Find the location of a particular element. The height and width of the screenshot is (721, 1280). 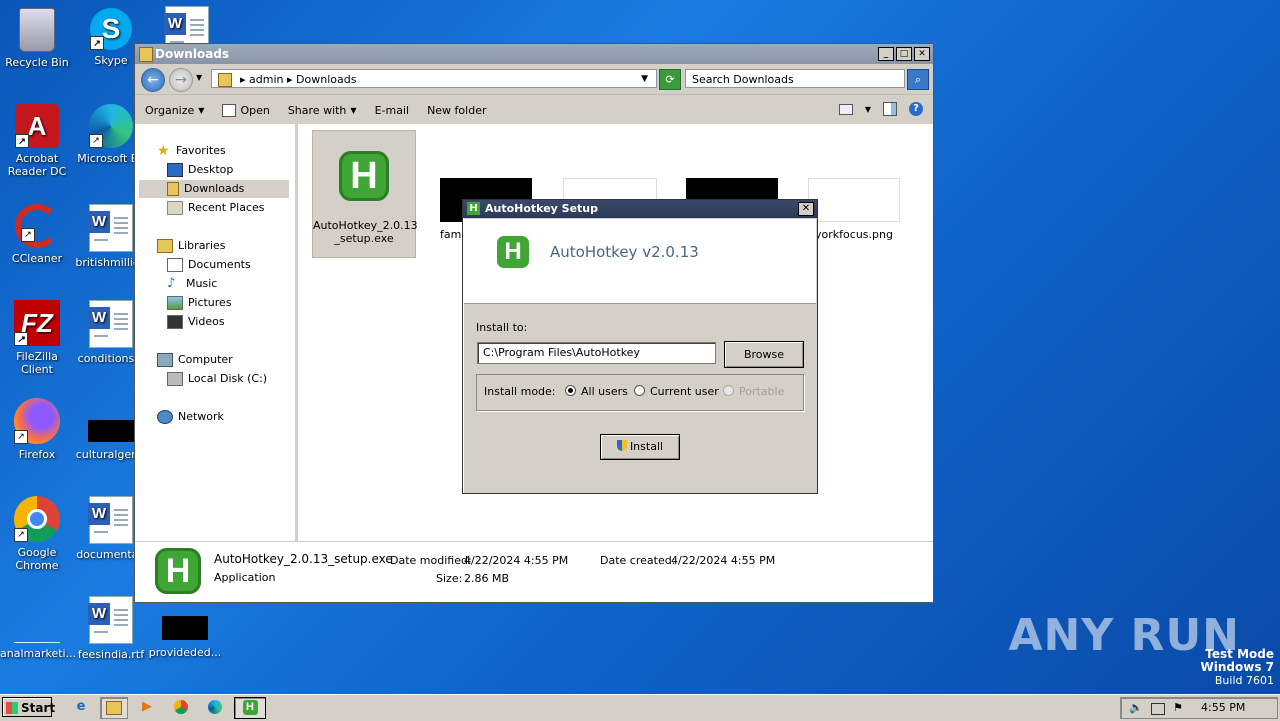

redacted-thumbnail is located at coordinates (111, 421).